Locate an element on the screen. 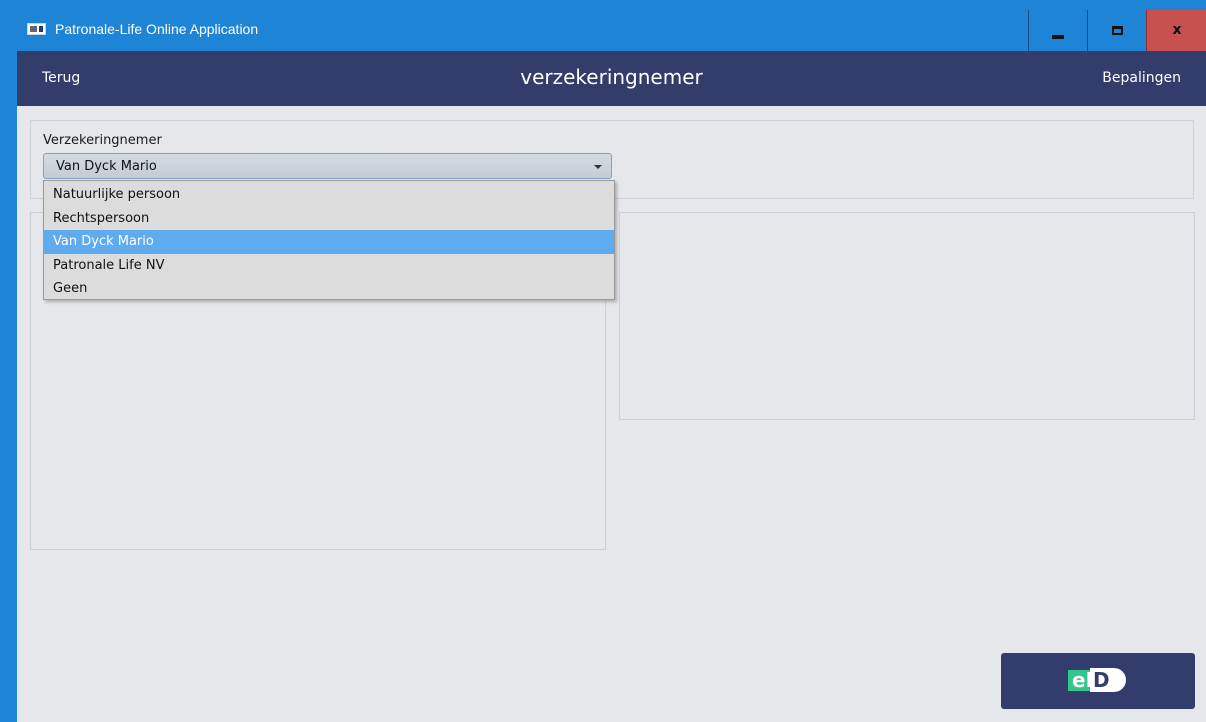 The width and height of the screenshot is (1206, 722). minimize-button is located at coordinates (1057, 30).